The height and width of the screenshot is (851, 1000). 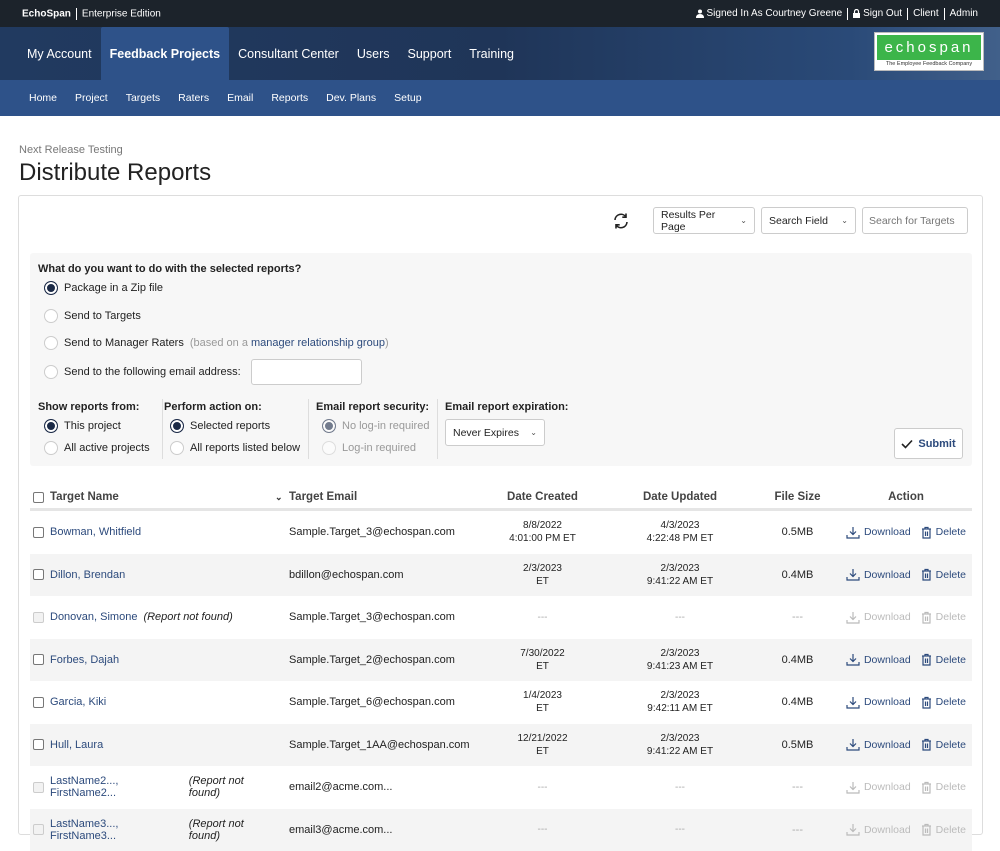 What do you see at coordinates (78, 702) in the screenshot?
I see `target-name-link: Garcia, Kiki` at bounding box center [78, 702].